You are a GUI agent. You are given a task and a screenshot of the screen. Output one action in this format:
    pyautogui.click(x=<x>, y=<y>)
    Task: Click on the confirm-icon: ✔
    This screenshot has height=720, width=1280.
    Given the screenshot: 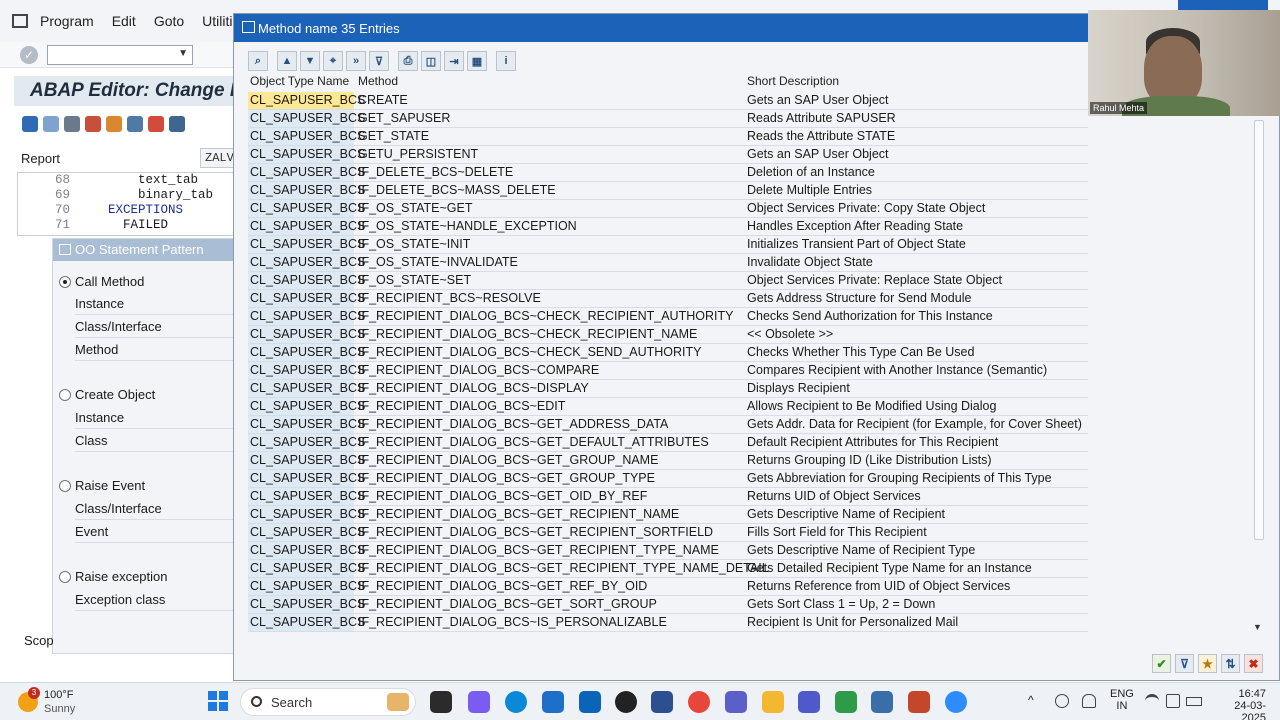 What is the action you would take?
    pyautogui.click(x=1161, y=663)
    